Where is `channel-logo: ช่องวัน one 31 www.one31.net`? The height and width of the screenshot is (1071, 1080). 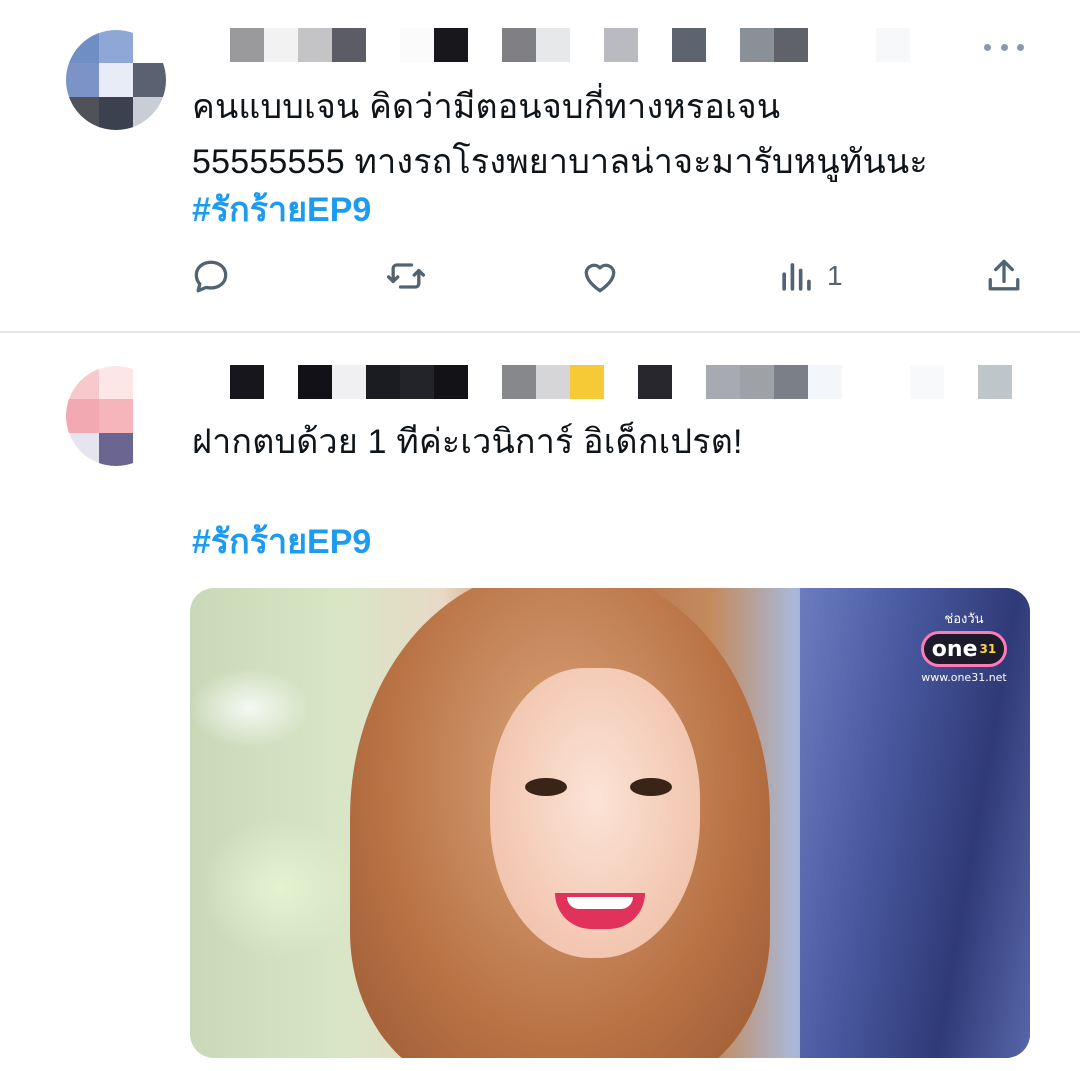 channel-logo: ช่องวัน one 31 www.one31.net is located at coordinates (964, 646).